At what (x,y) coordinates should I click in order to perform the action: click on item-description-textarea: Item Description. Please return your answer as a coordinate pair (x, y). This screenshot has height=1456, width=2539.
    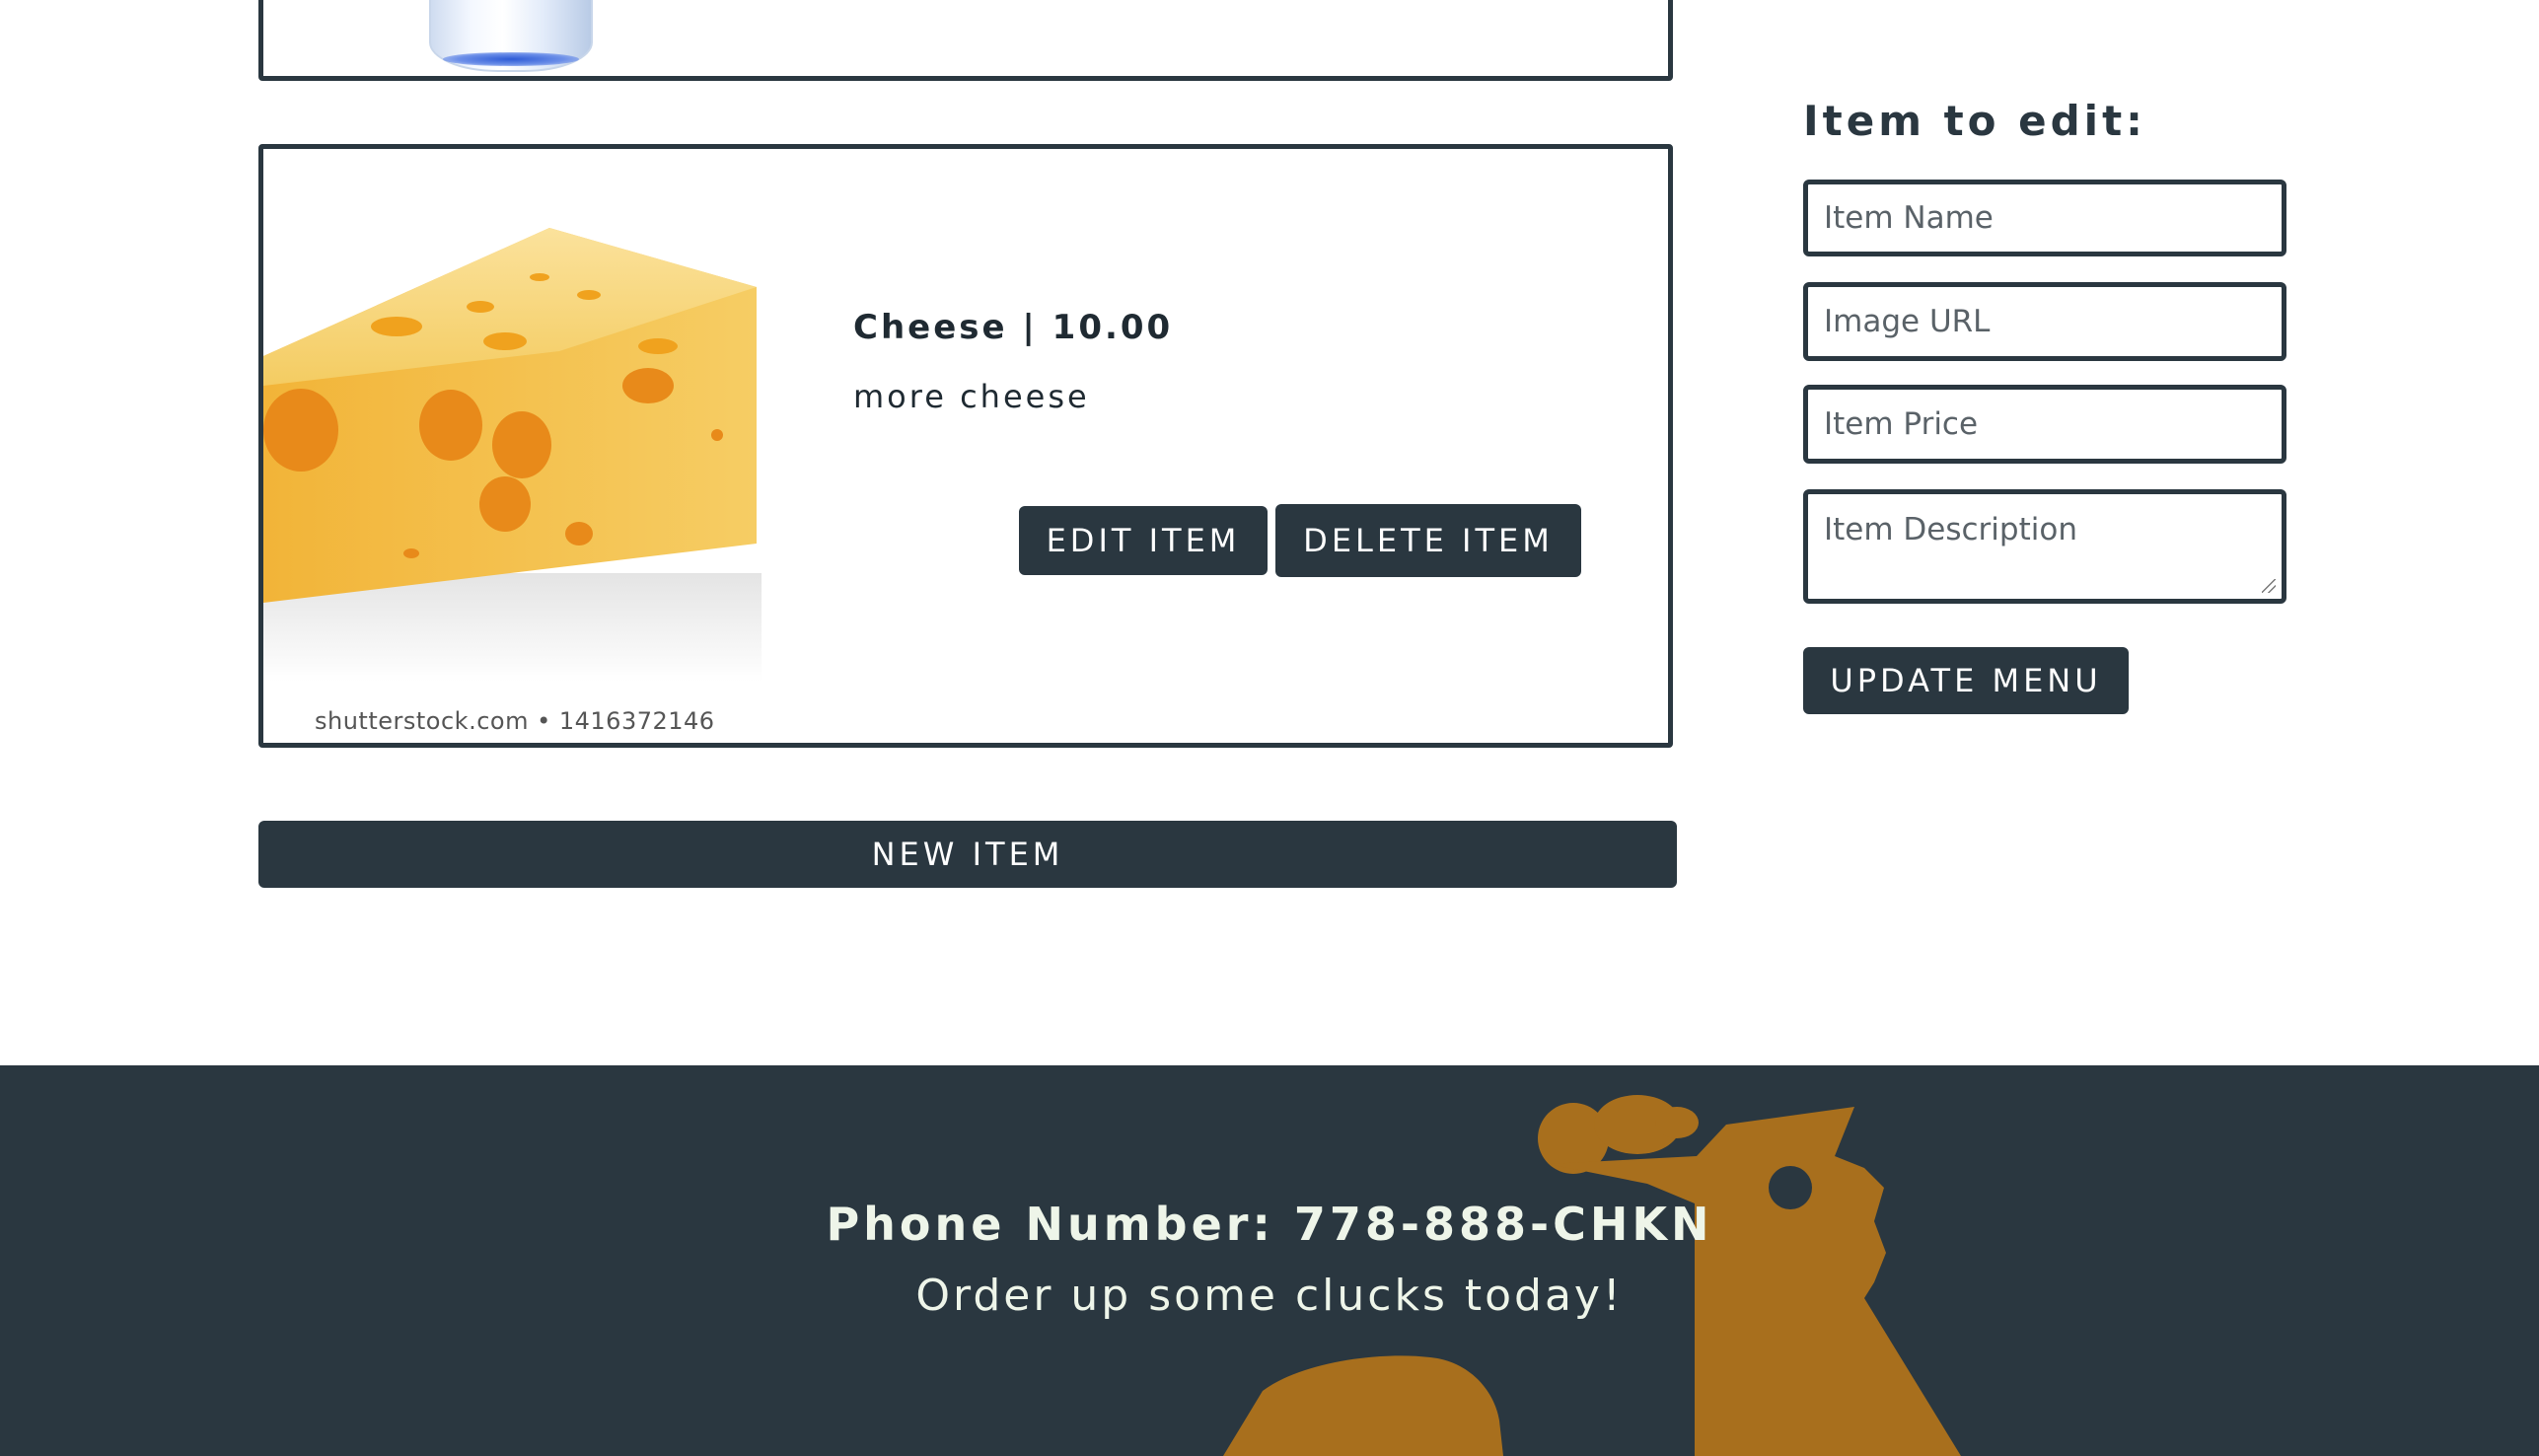
    Looking at the image, I should click on (2044, 546).